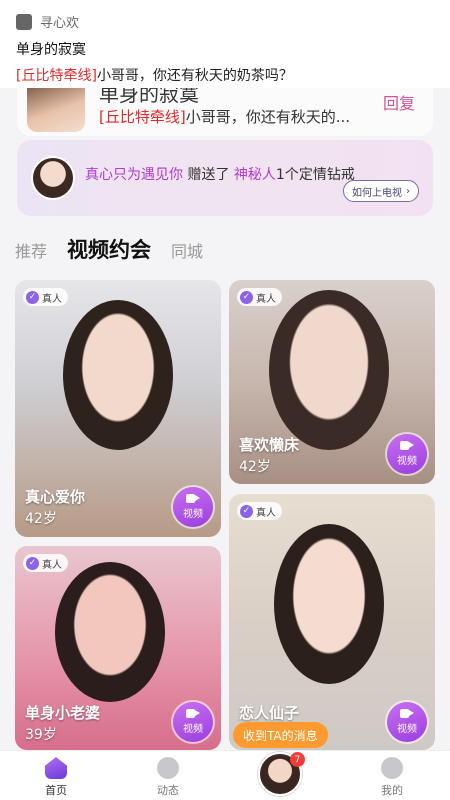 The image size is (450, 800). What do you see at coordinates (41, 735) in the screenshot?
I see `profile-age: 39岁` at bounding box center [41, 735].